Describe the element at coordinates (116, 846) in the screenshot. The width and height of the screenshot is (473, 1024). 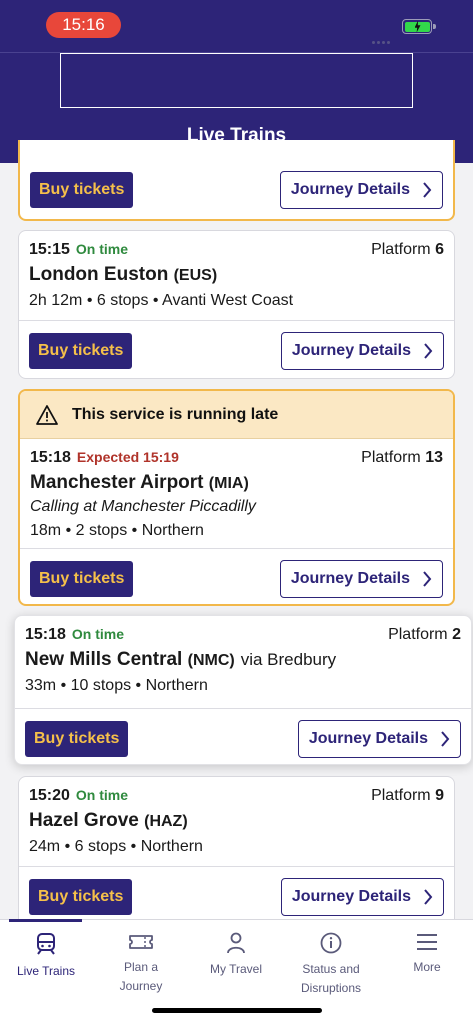
I see `journey-meta: 24m • 6 stops • Northern` at that location.